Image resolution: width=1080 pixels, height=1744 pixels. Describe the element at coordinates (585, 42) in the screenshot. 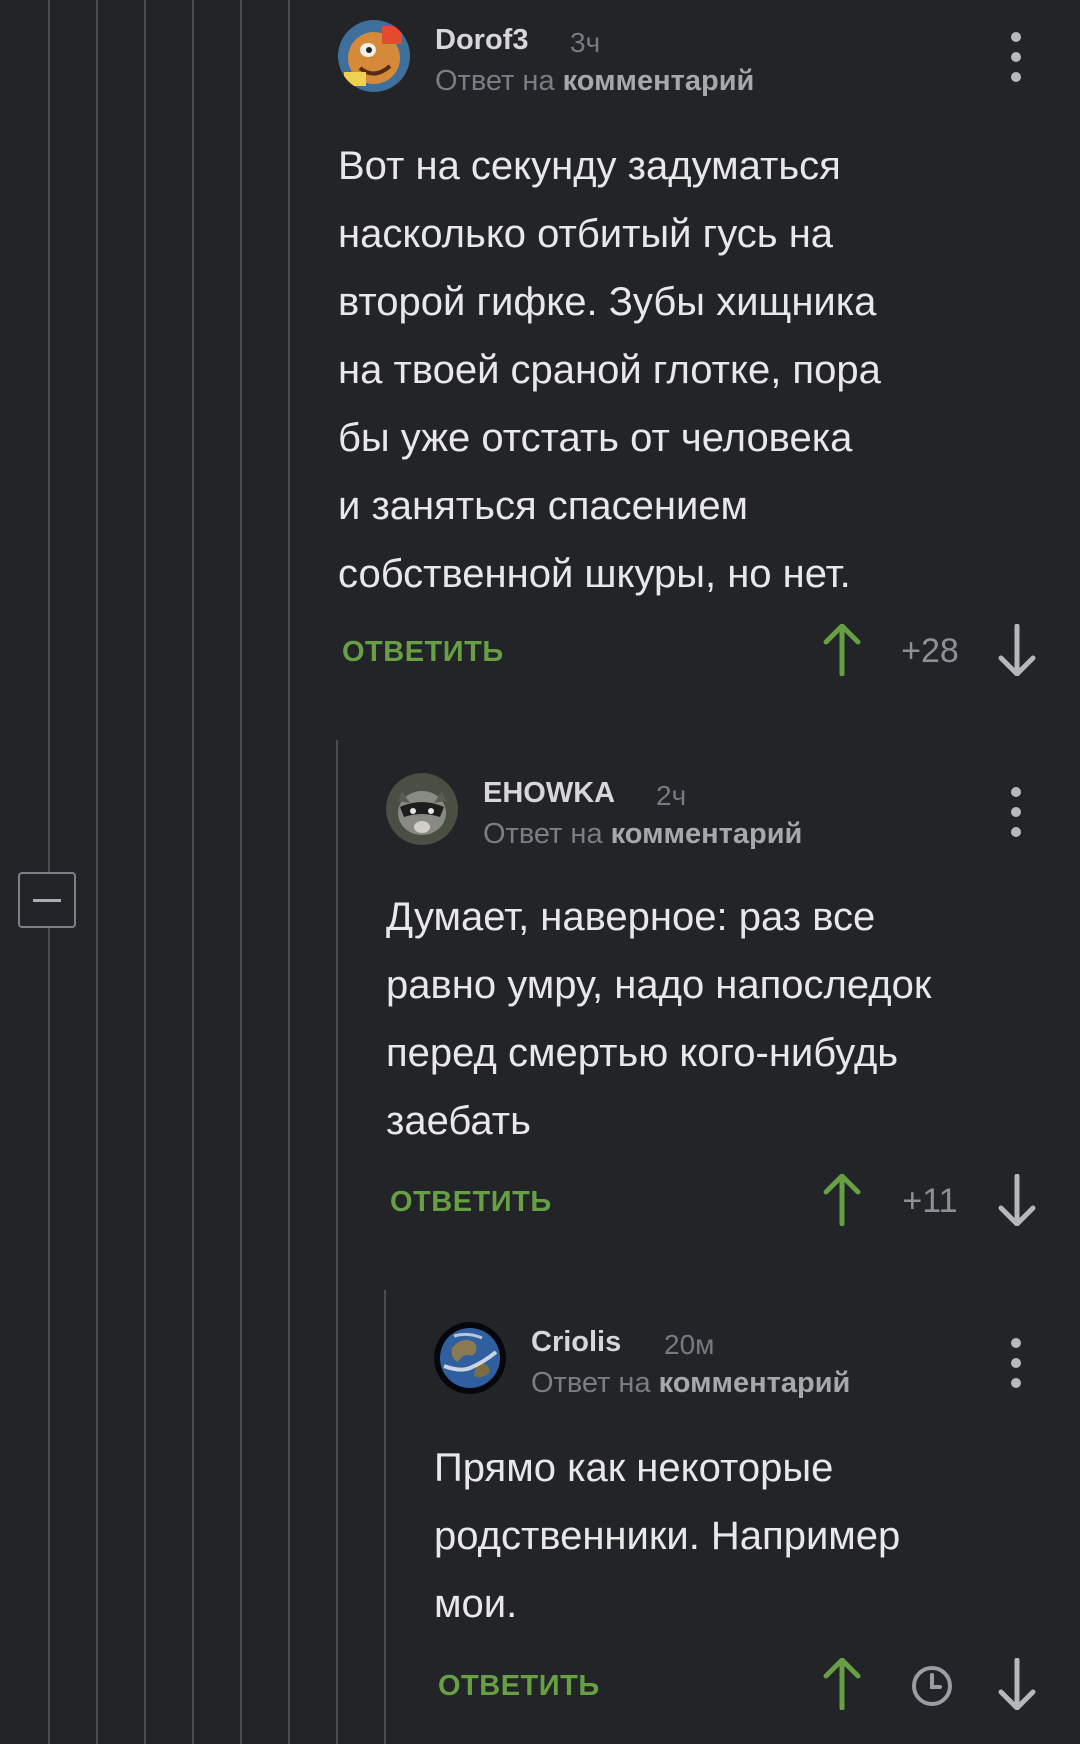

I see `comment-time: 3ч` at that location.